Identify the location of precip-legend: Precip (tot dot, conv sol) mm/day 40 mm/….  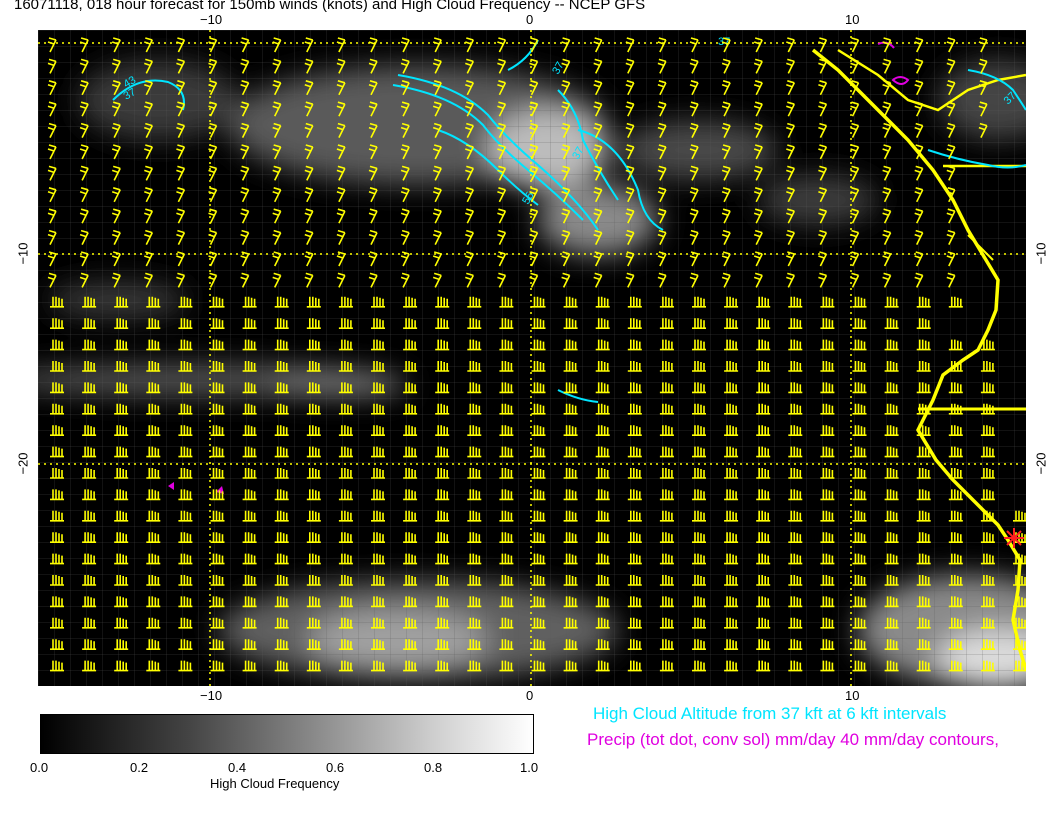
(793, 739).